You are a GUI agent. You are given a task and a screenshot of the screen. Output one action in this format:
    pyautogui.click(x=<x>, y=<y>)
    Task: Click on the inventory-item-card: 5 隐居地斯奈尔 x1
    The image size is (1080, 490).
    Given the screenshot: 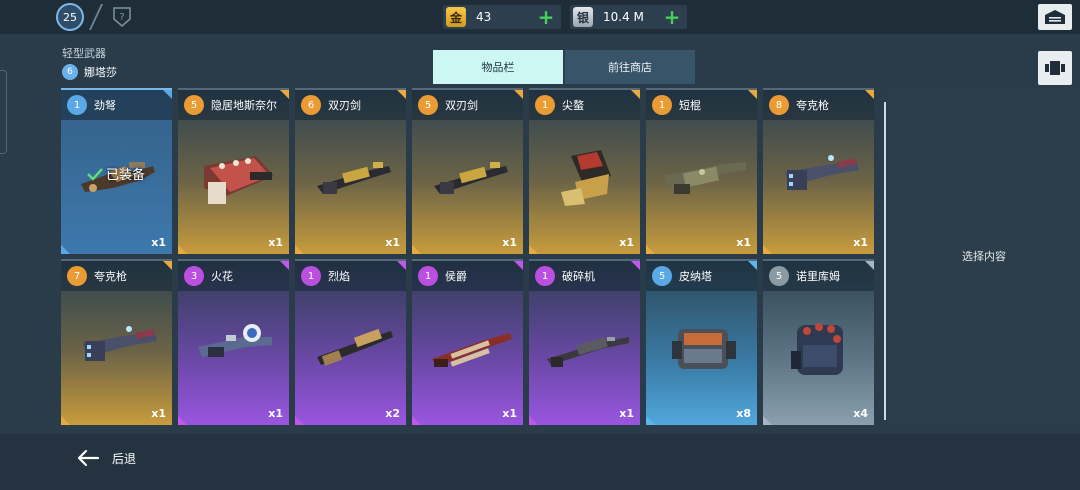 What is the action you would take?
    pyautogui.click(x=233, y=171)
    